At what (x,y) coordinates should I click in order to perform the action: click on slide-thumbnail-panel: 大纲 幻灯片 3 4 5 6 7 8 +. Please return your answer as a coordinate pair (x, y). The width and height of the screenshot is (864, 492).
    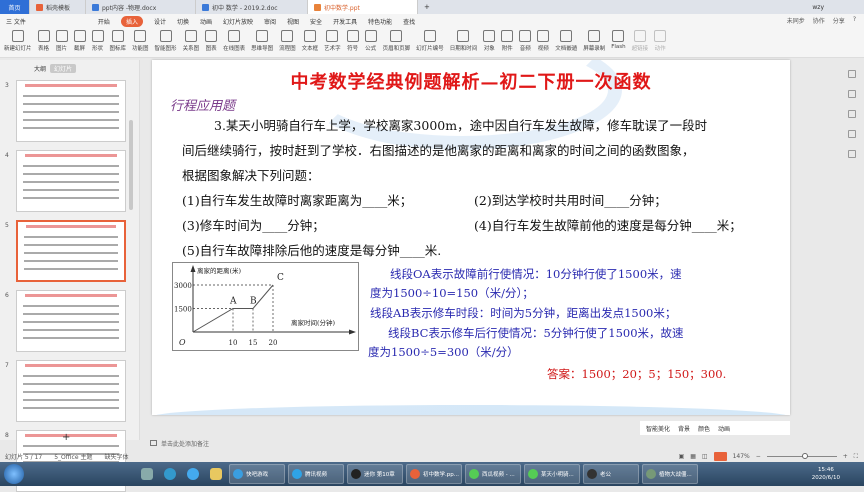
    Looking at the image, I should click on (70, 276).